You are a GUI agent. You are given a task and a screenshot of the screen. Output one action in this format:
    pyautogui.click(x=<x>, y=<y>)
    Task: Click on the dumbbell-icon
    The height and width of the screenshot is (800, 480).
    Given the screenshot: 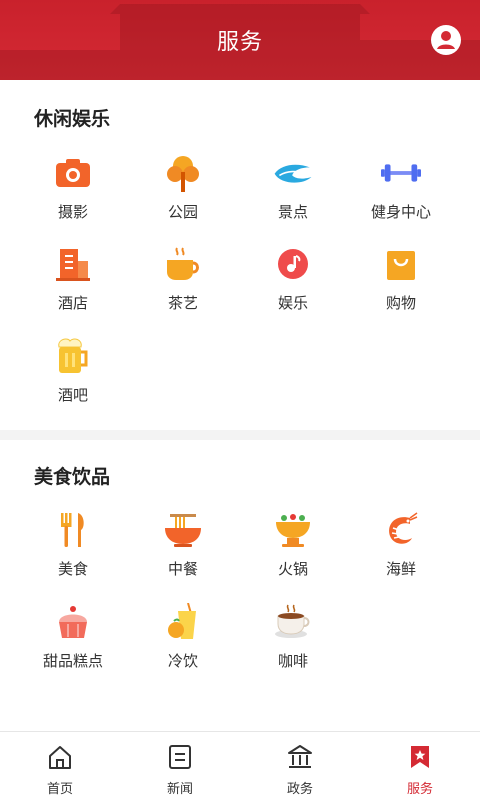 What is the action you would take?
    pyautogui.click(x=401, y=173)
    